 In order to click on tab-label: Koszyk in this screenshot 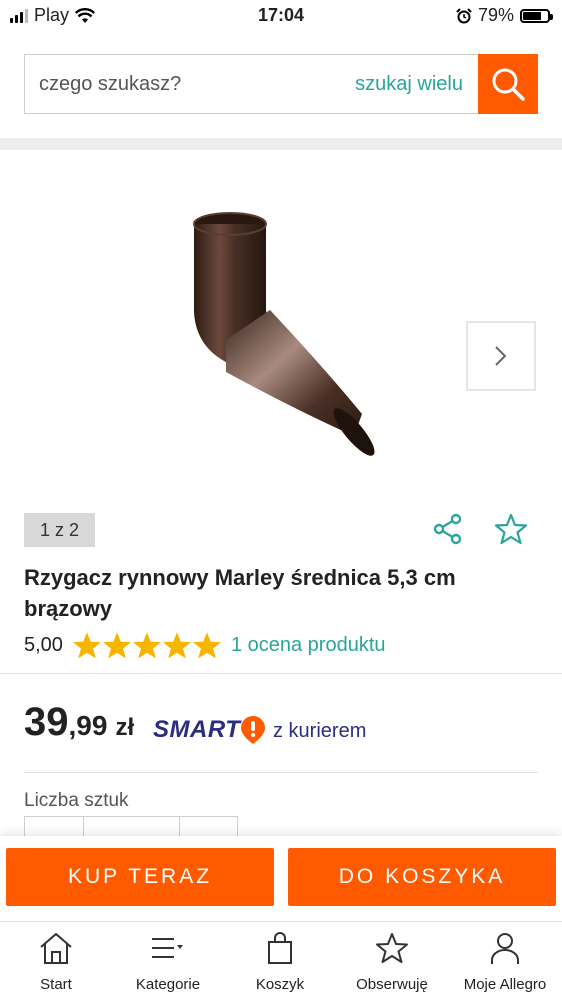, I will do `click(280, 984)`.